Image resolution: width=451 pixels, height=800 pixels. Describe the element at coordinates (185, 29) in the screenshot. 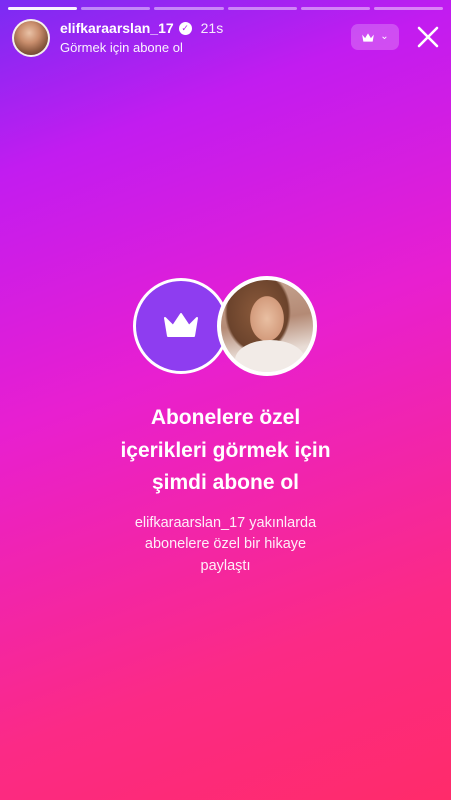

I see `verified-badge-icon: ✓` at that location.